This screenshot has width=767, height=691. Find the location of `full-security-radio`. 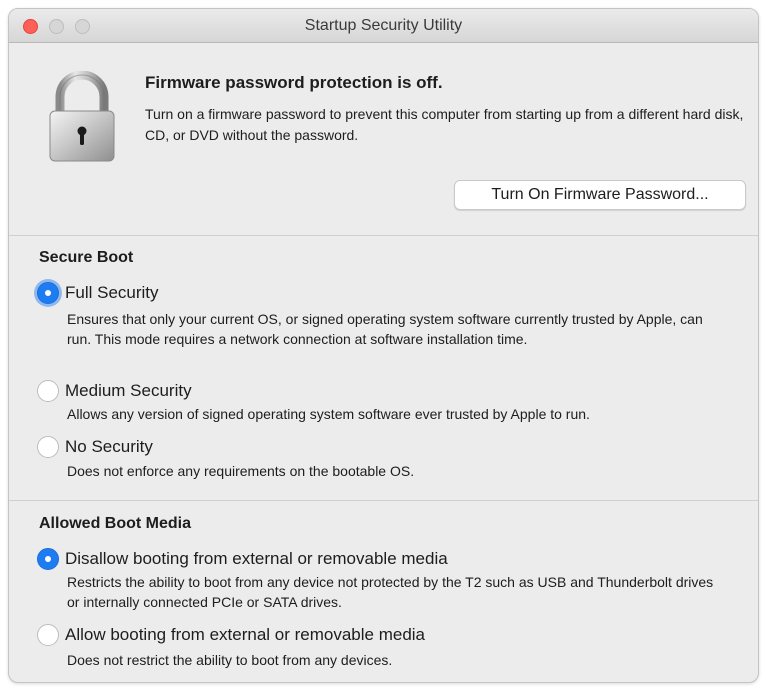

full-security-radio is located at coordinates (48, 293).